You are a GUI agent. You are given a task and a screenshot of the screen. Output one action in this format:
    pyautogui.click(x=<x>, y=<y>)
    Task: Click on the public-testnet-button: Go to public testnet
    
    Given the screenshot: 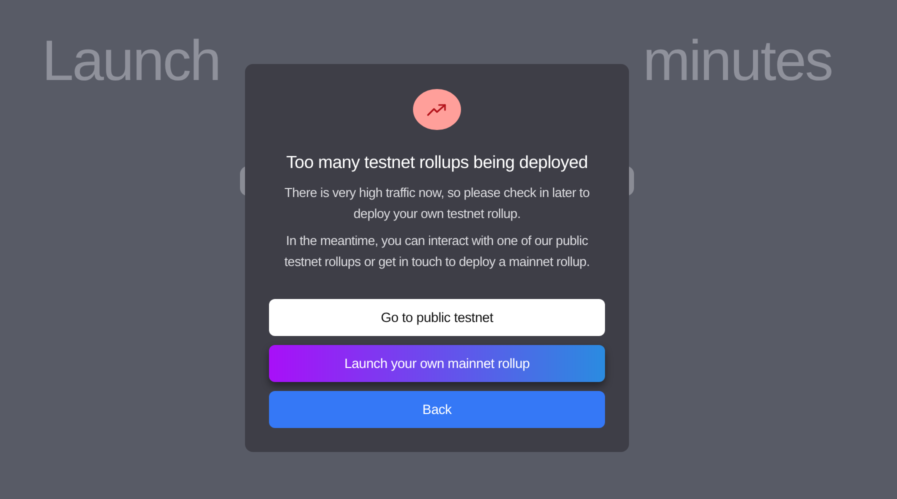 What is the action you would take?
    pyautogui.click(x=437, y=317)
    